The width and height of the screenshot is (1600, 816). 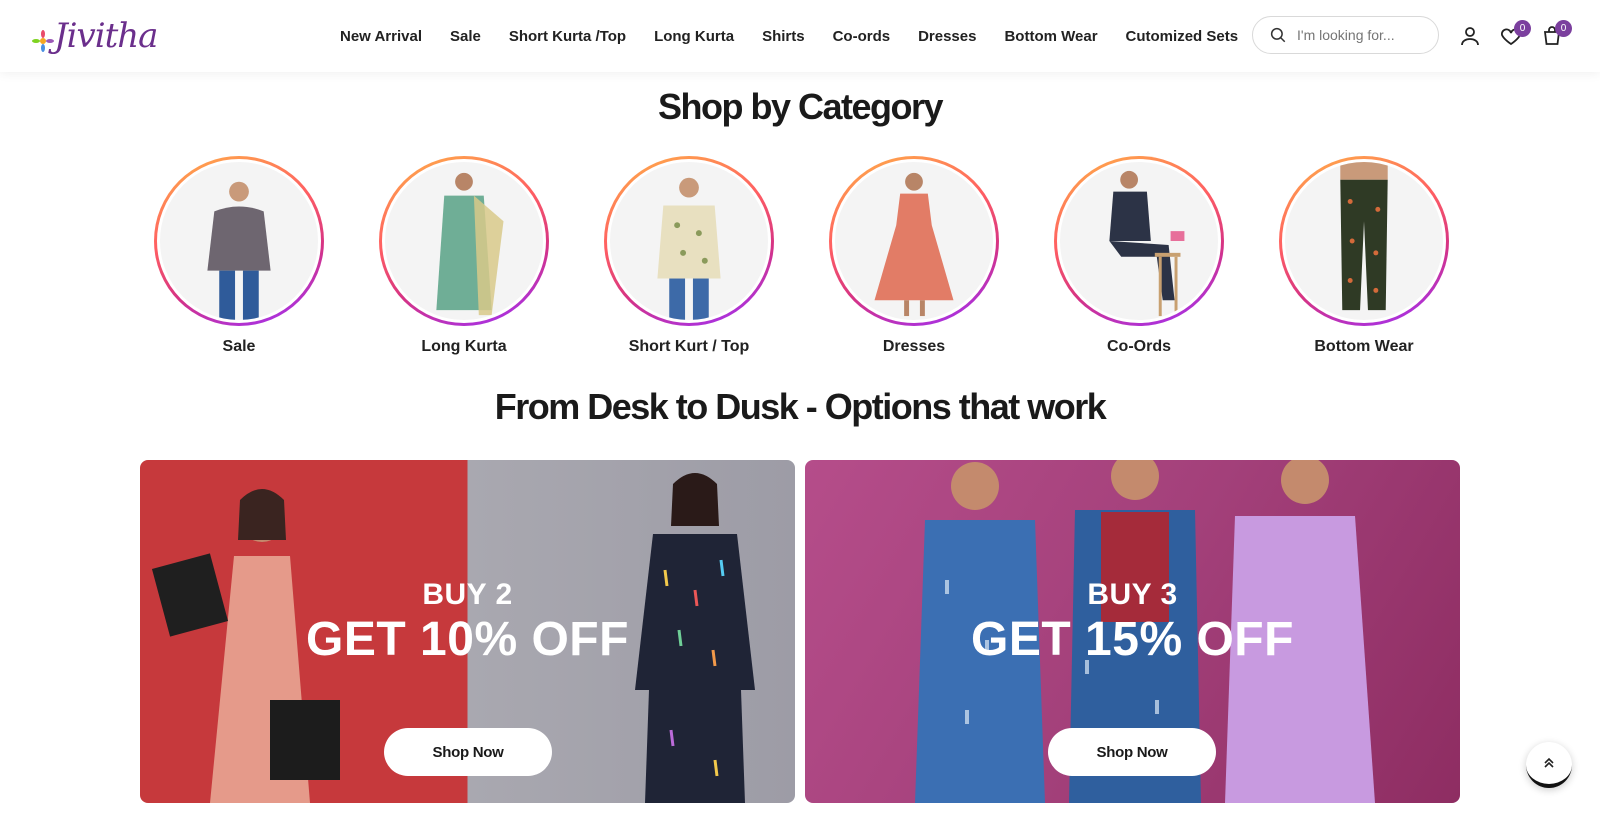 What do you see at coordinates (1139, 346) in the screenshot?
I see `category-label: Co-Ords` at bounding box center [1139, 346].